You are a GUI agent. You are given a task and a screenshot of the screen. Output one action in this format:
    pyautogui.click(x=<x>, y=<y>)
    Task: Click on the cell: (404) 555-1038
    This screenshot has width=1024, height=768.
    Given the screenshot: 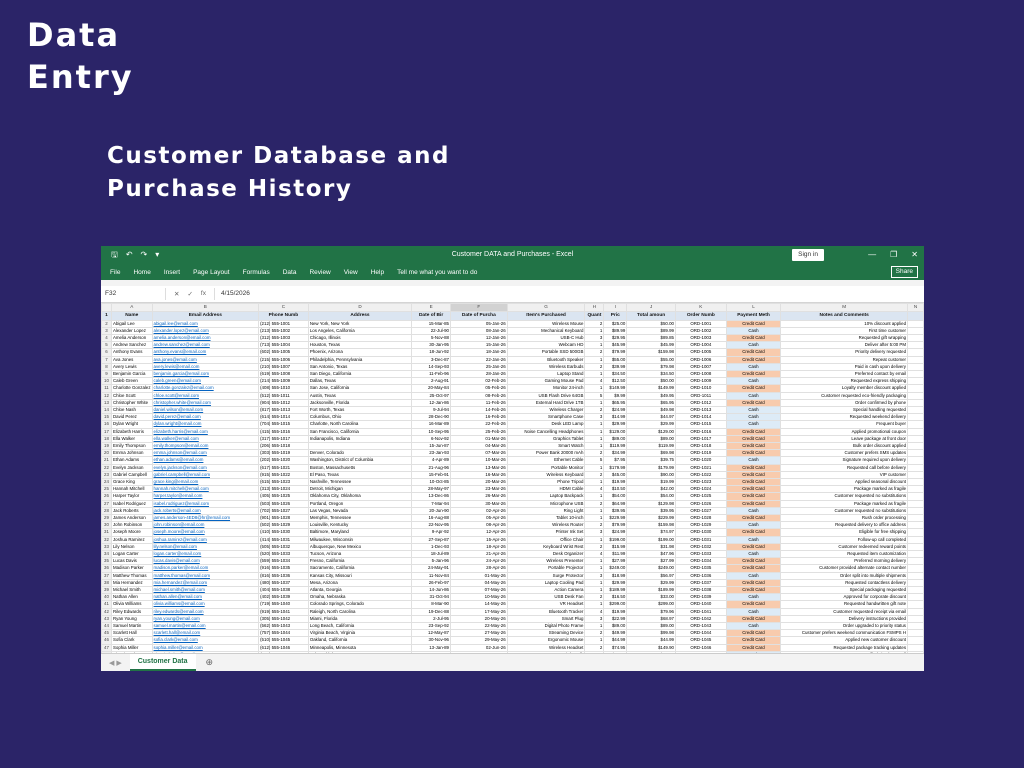 What is the action you would take?
    pyautogui.click(x=283, y=590)
    